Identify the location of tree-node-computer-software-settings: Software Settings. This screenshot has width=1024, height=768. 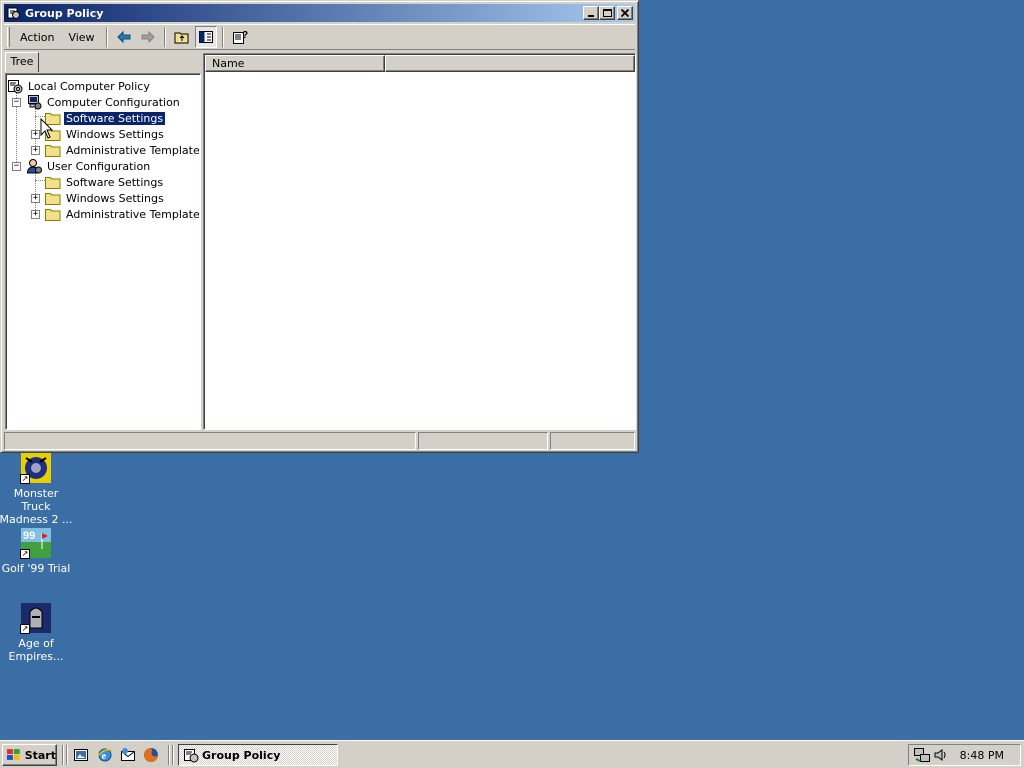
(106, 118).